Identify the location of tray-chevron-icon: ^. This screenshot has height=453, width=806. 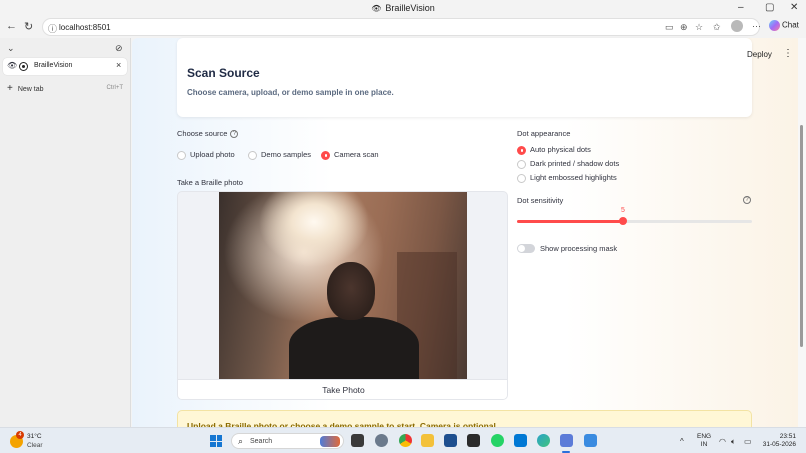
(682, 441).